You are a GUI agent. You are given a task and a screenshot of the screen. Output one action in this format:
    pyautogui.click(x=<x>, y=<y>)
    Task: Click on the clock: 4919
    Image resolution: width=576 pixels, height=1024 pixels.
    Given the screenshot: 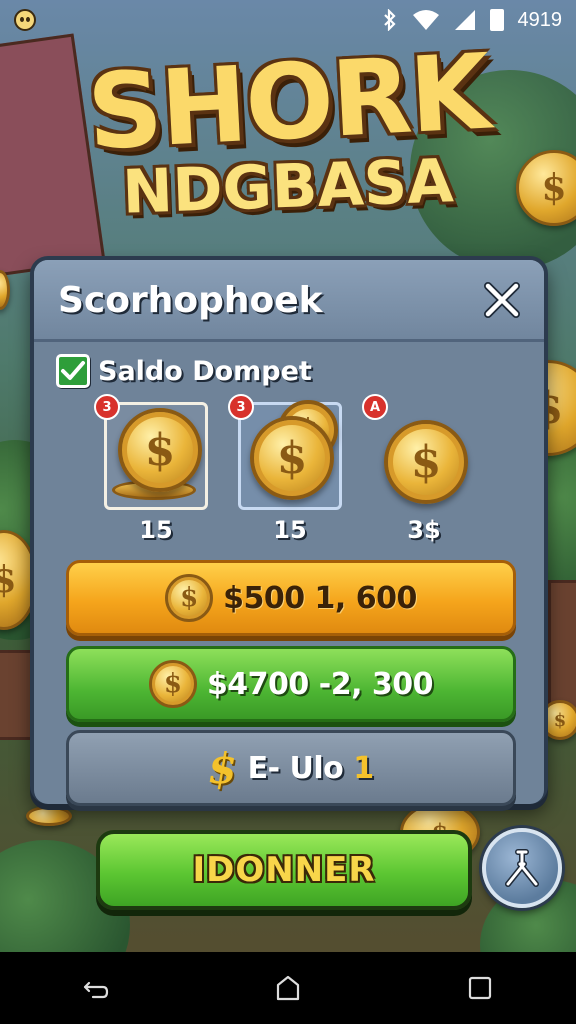 What is the action you would take?
    pyautogui.click(x=540, y=19)
    